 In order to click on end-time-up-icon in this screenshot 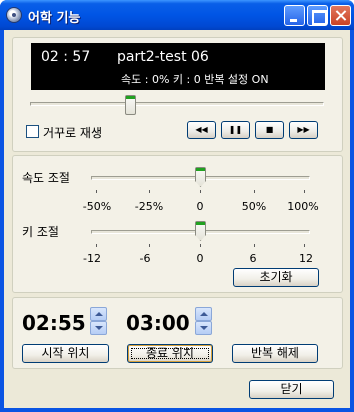, I will do `click(203, 314)`.